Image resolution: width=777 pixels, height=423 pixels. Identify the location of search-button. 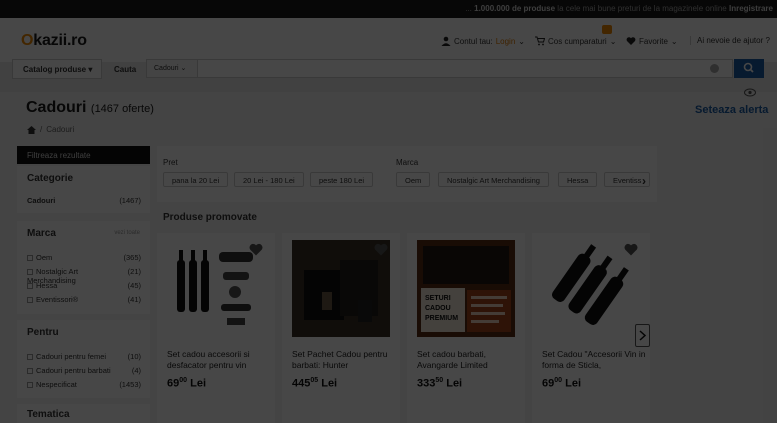
(749, 68).